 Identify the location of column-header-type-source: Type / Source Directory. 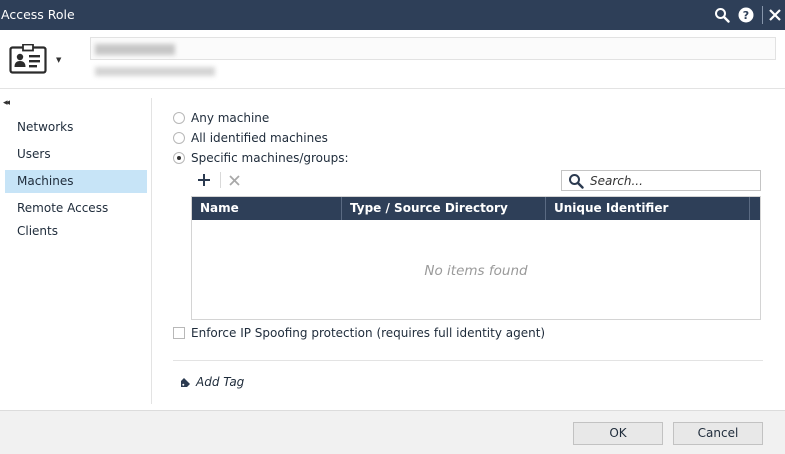
(444, 208).